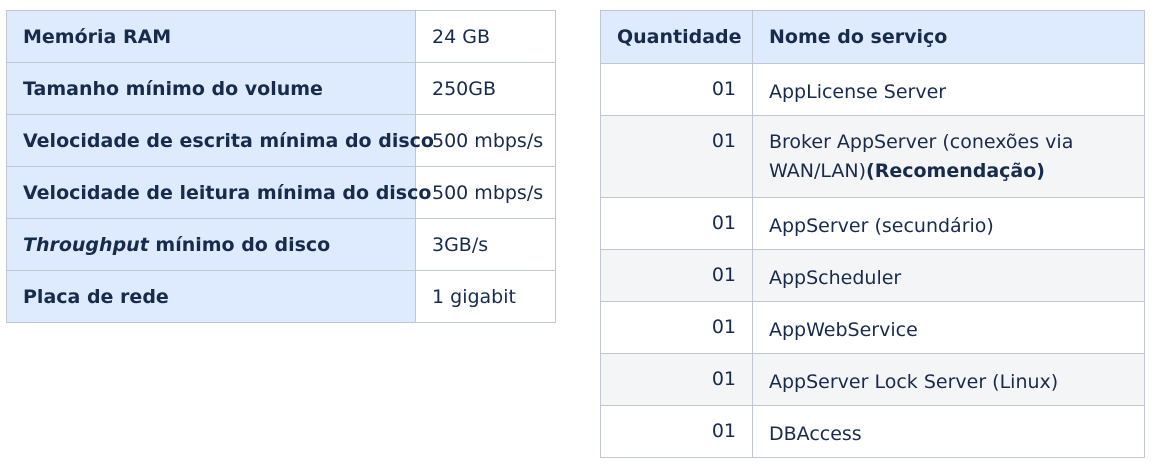 The image size is (1159, 469). I want to click on table-header-row: Quantidade Nome do serviço, so click(872, 37).